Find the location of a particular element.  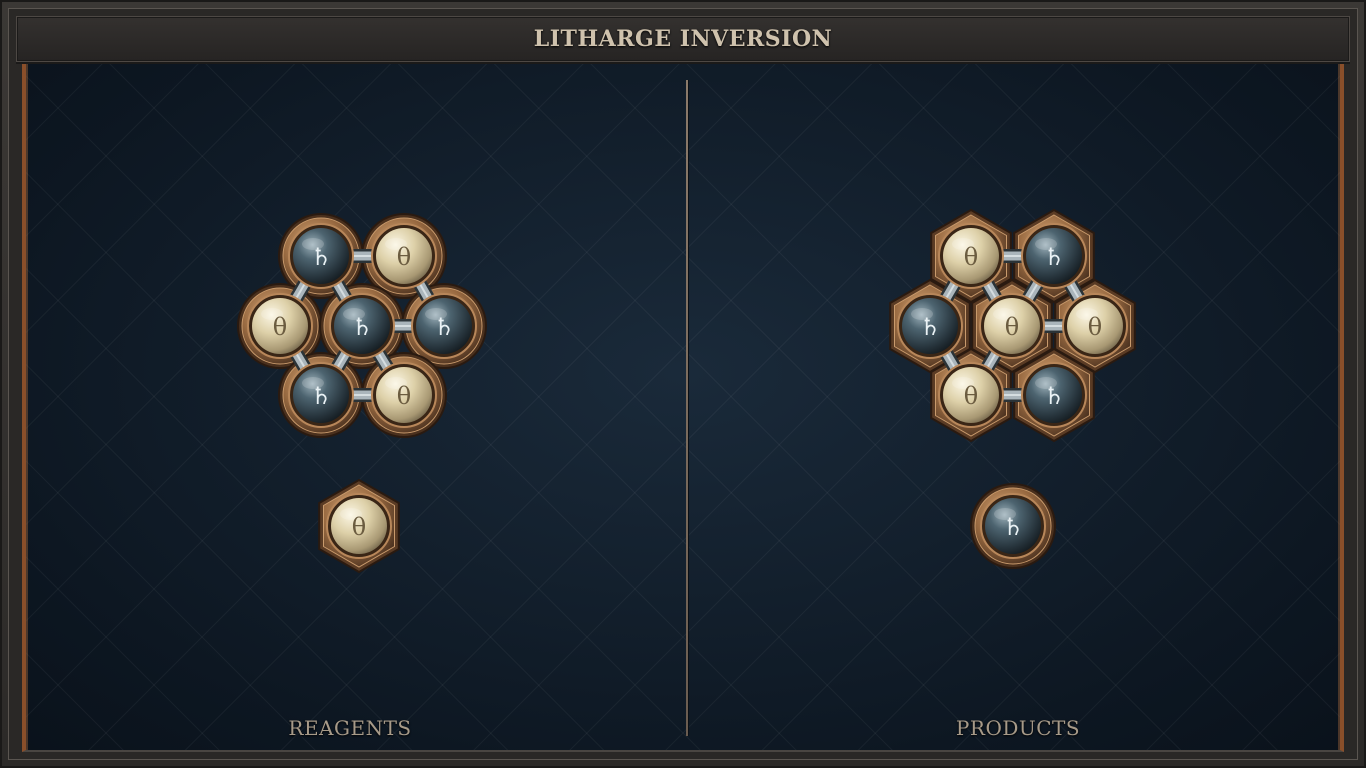

puzzle-title: LITHARGE INVERSION is located at coordinates (683, 39).